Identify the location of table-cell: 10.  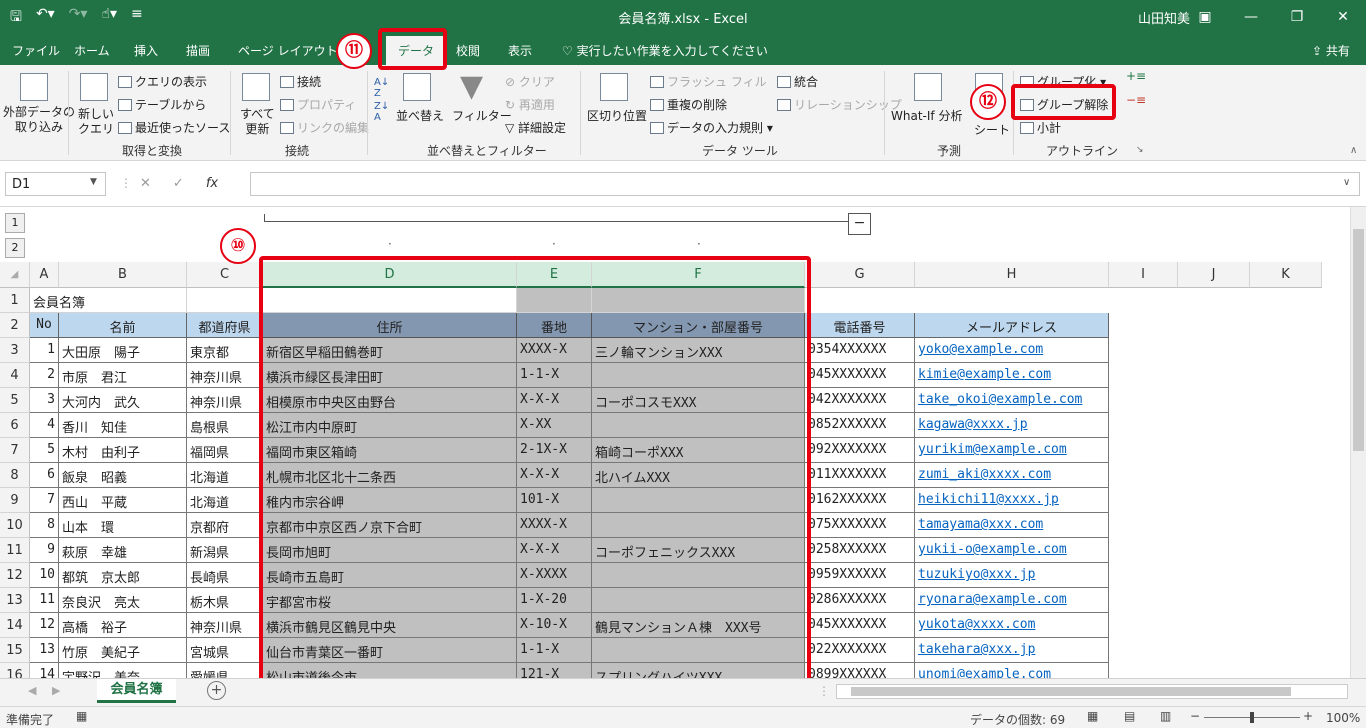
(44, 575).